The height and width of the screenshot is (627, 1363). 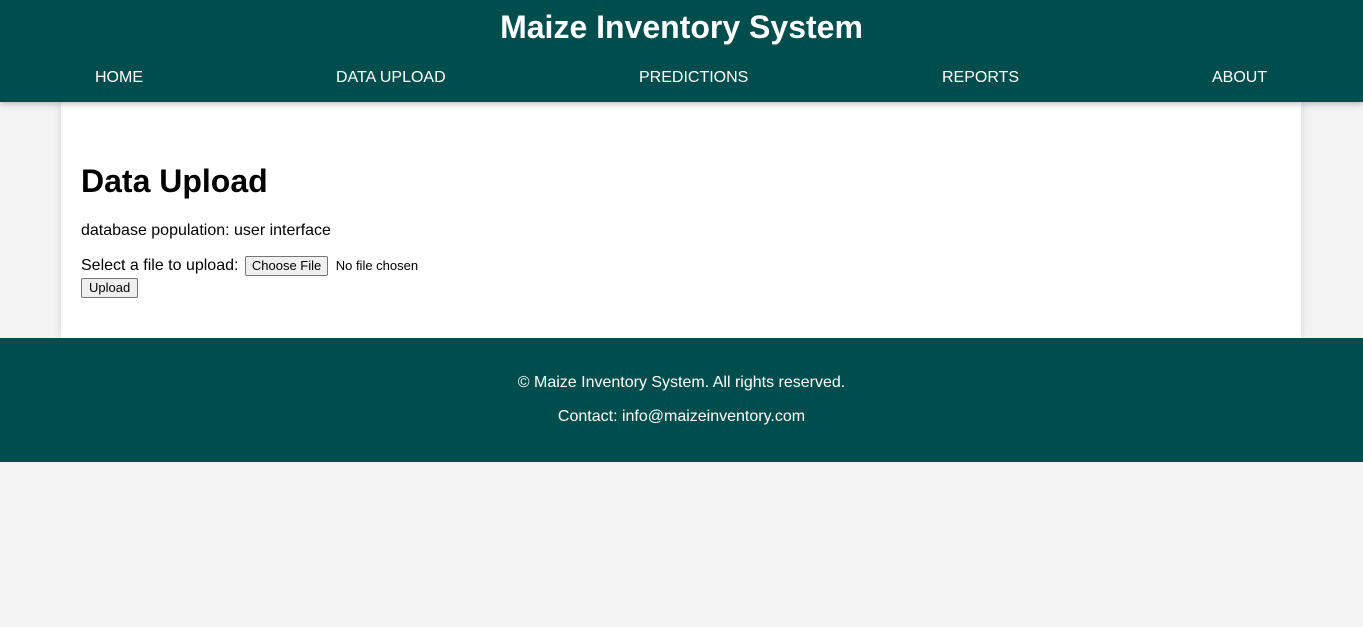 I want to click on page-title: Data Upload, so click(x=174, y=181).